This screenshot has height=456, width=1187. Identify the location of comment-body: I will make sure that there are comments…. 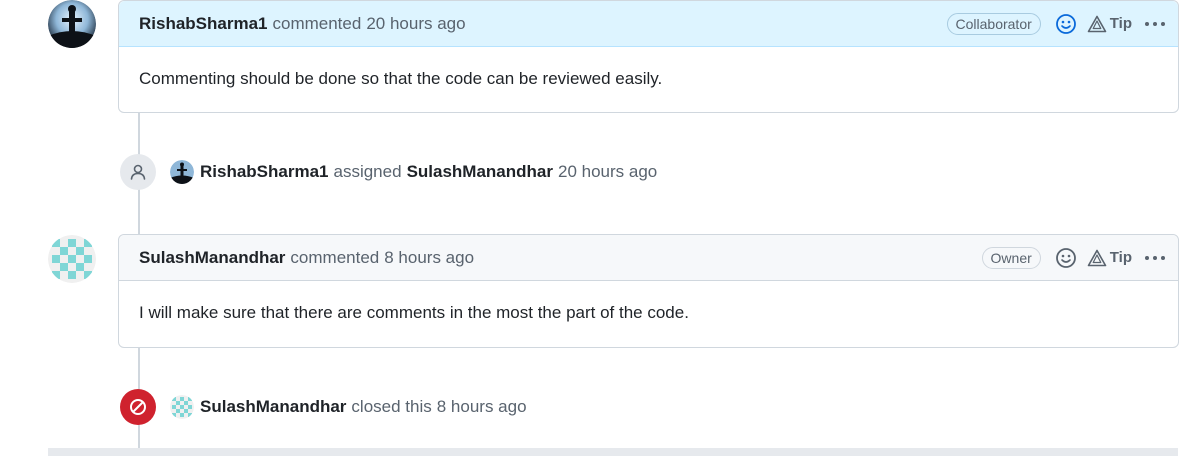
(414, 312).